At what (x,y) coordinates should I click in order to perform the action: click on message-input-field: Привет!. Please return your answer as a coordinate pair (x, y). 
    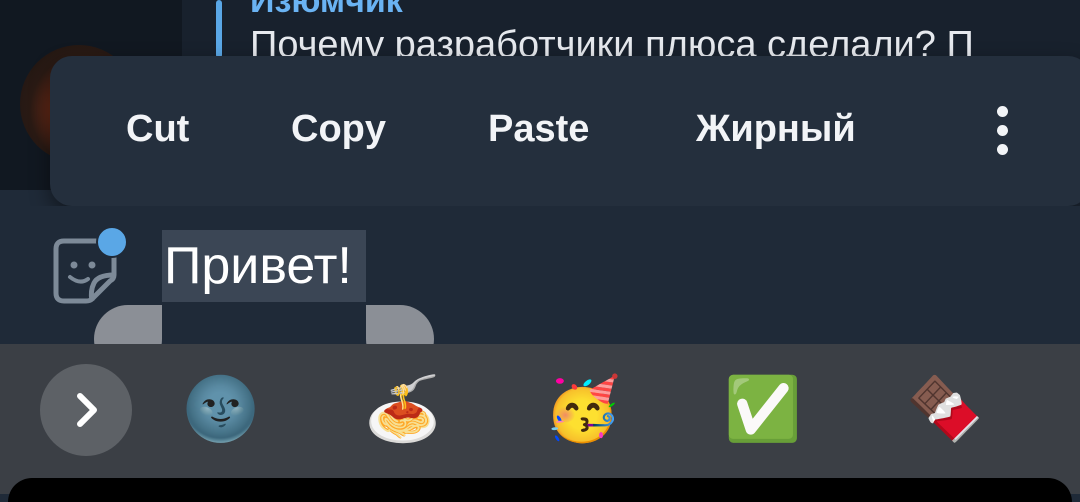
    Looking at the image, I should click on (258, 266).